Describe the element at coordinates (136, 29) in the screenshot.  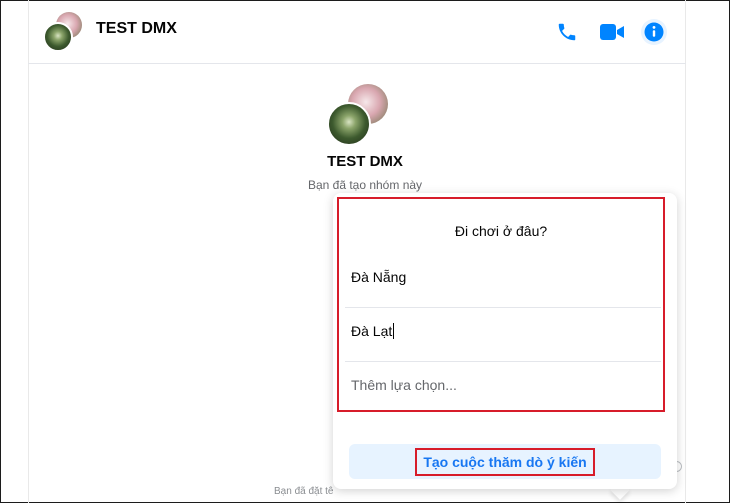
I see `chat-title: TEST DMX` at that location.